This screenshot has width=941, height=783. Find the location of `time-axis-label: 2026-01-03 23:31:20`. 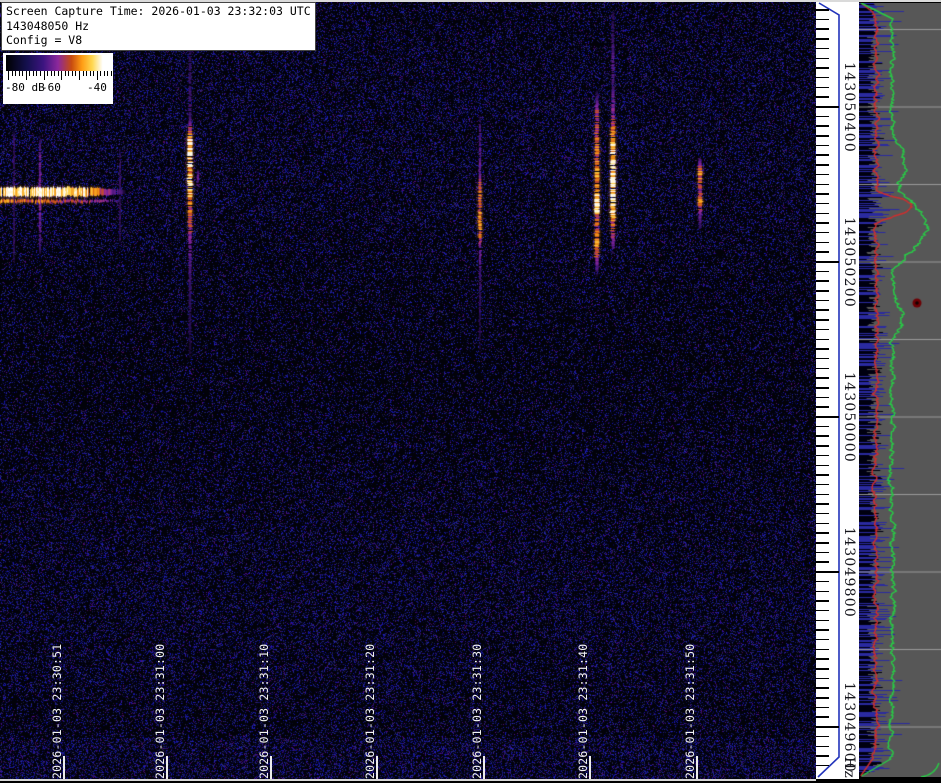

time-axis-label: 2026-01-03 23:31:20 is located at coordinates (370, 711).